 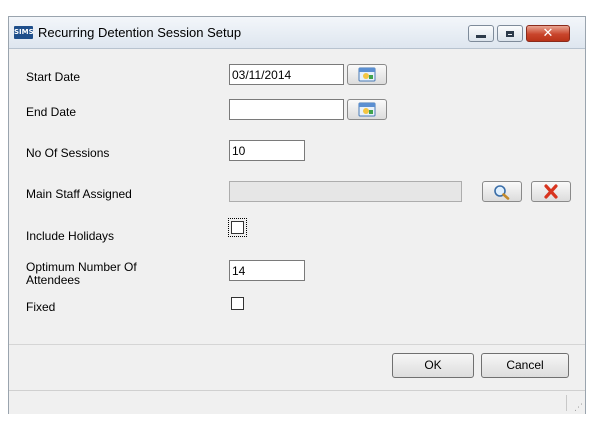 I want to click on maximize-icon, so click(x=510, y=33).